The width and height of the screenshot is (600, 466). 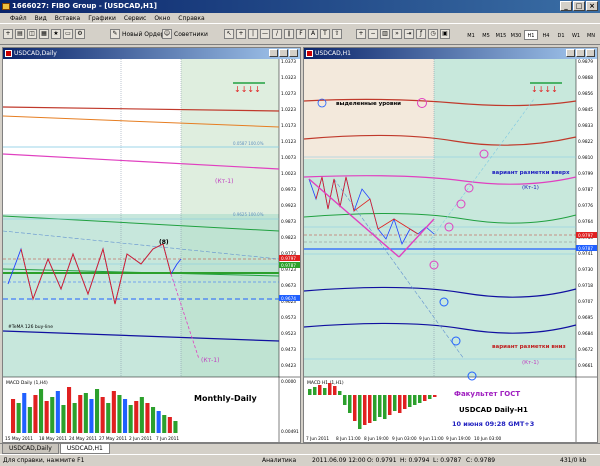 What do you see at coordinates (409, 34) in the screenshot?
I see `chart-shift-icon: ⇥` at bounding box center [409, 34].